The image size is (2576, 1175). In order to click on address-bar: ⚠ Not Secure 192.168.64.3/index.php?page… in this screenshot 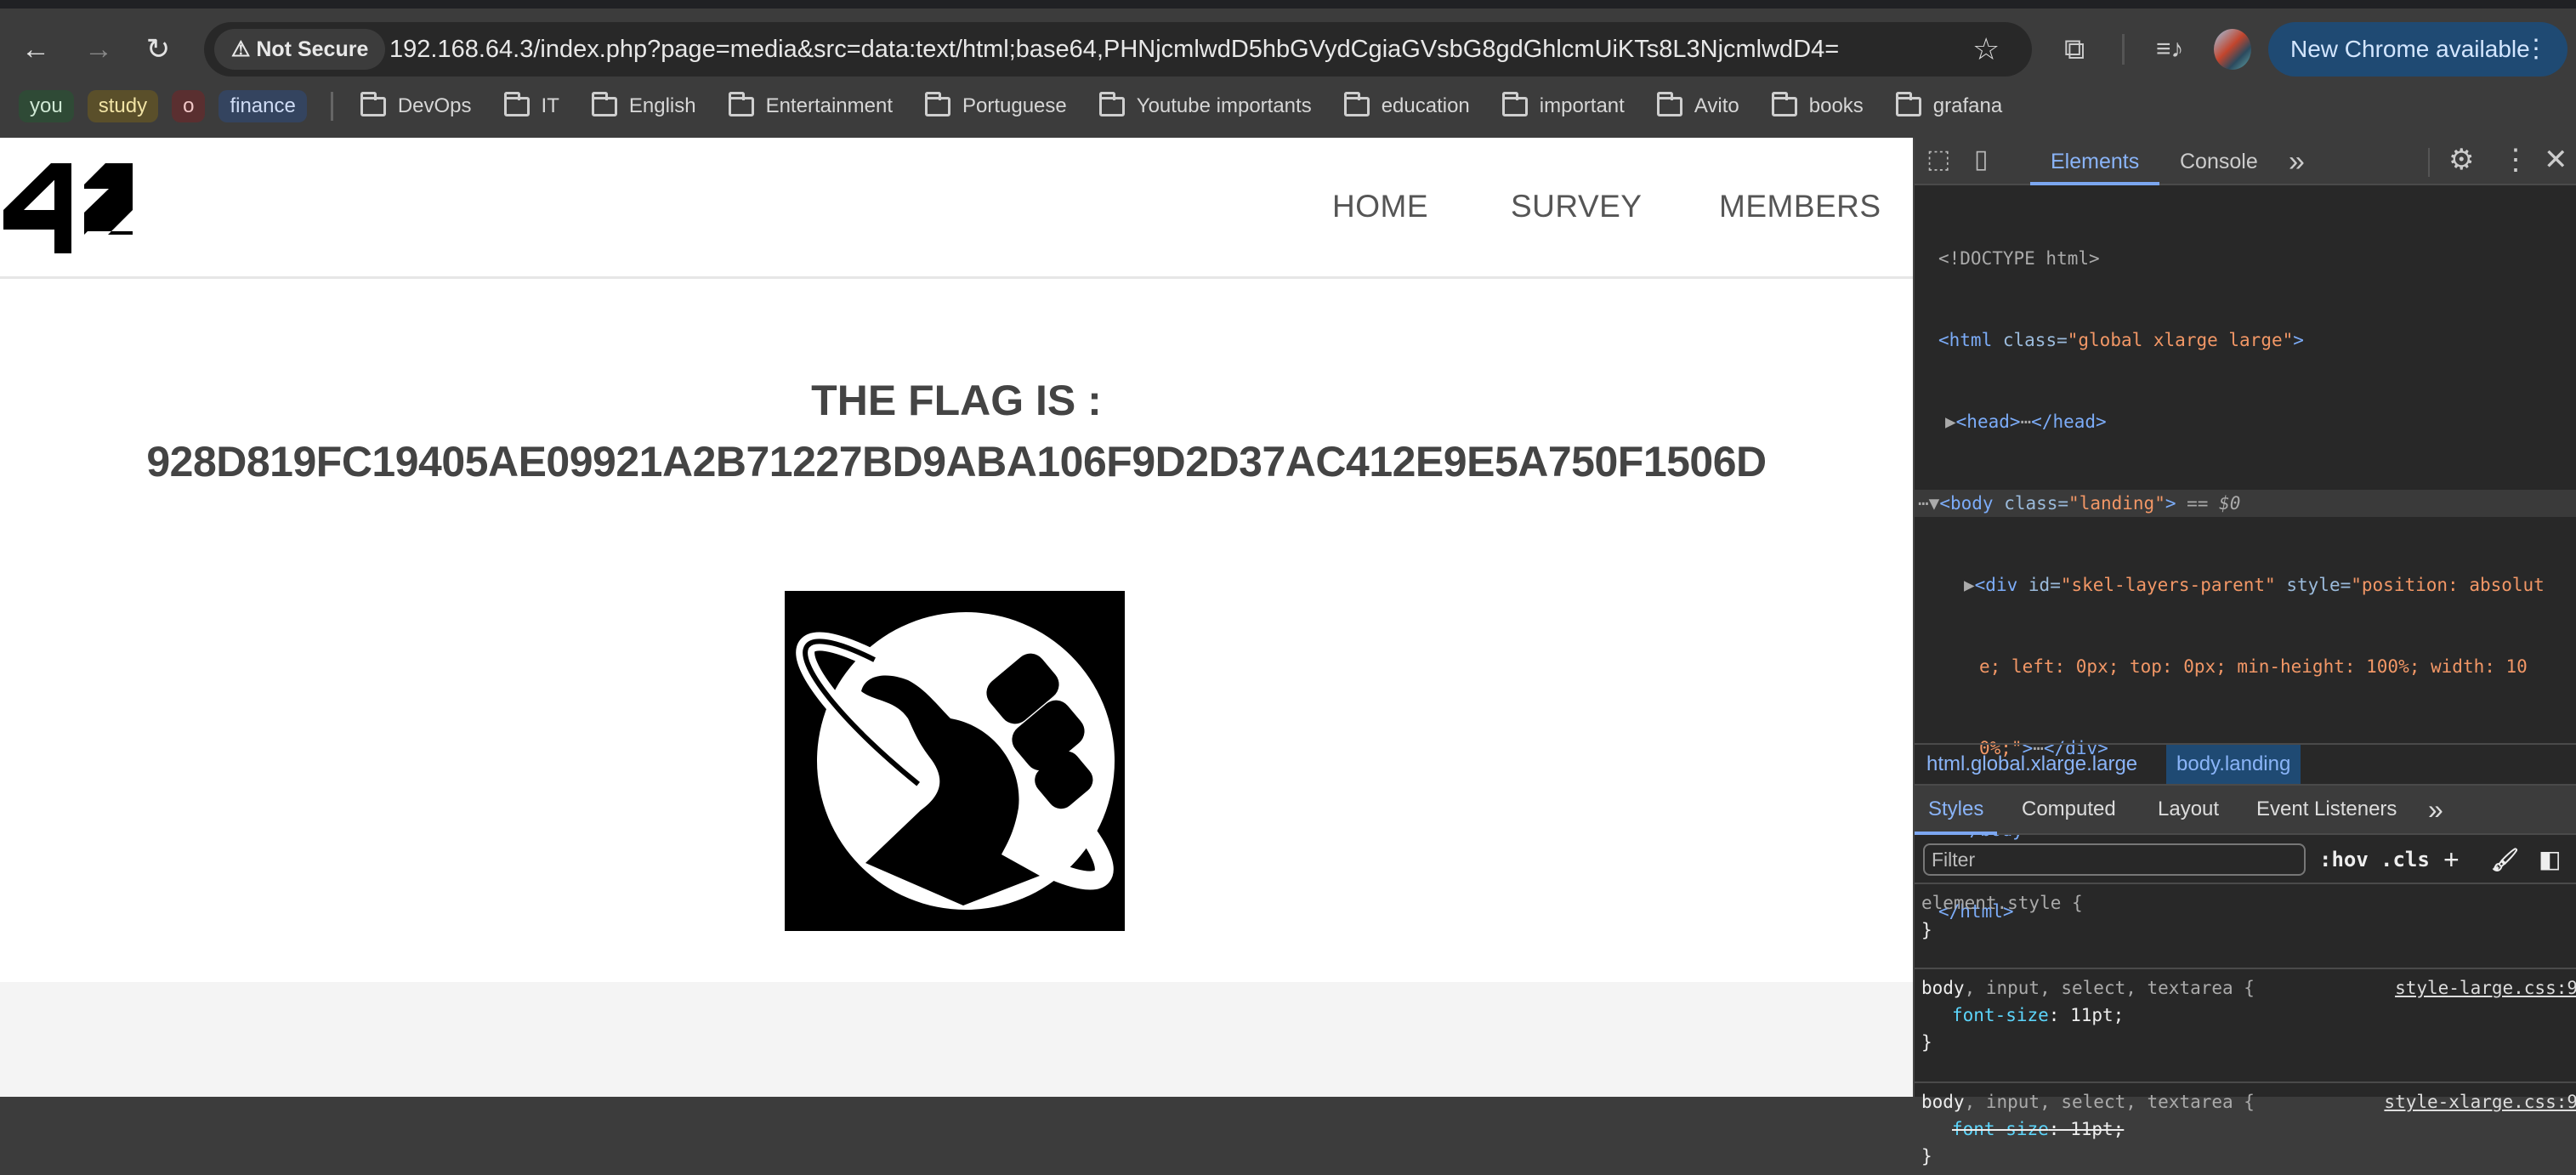, I will do `click(1118, 49)`.